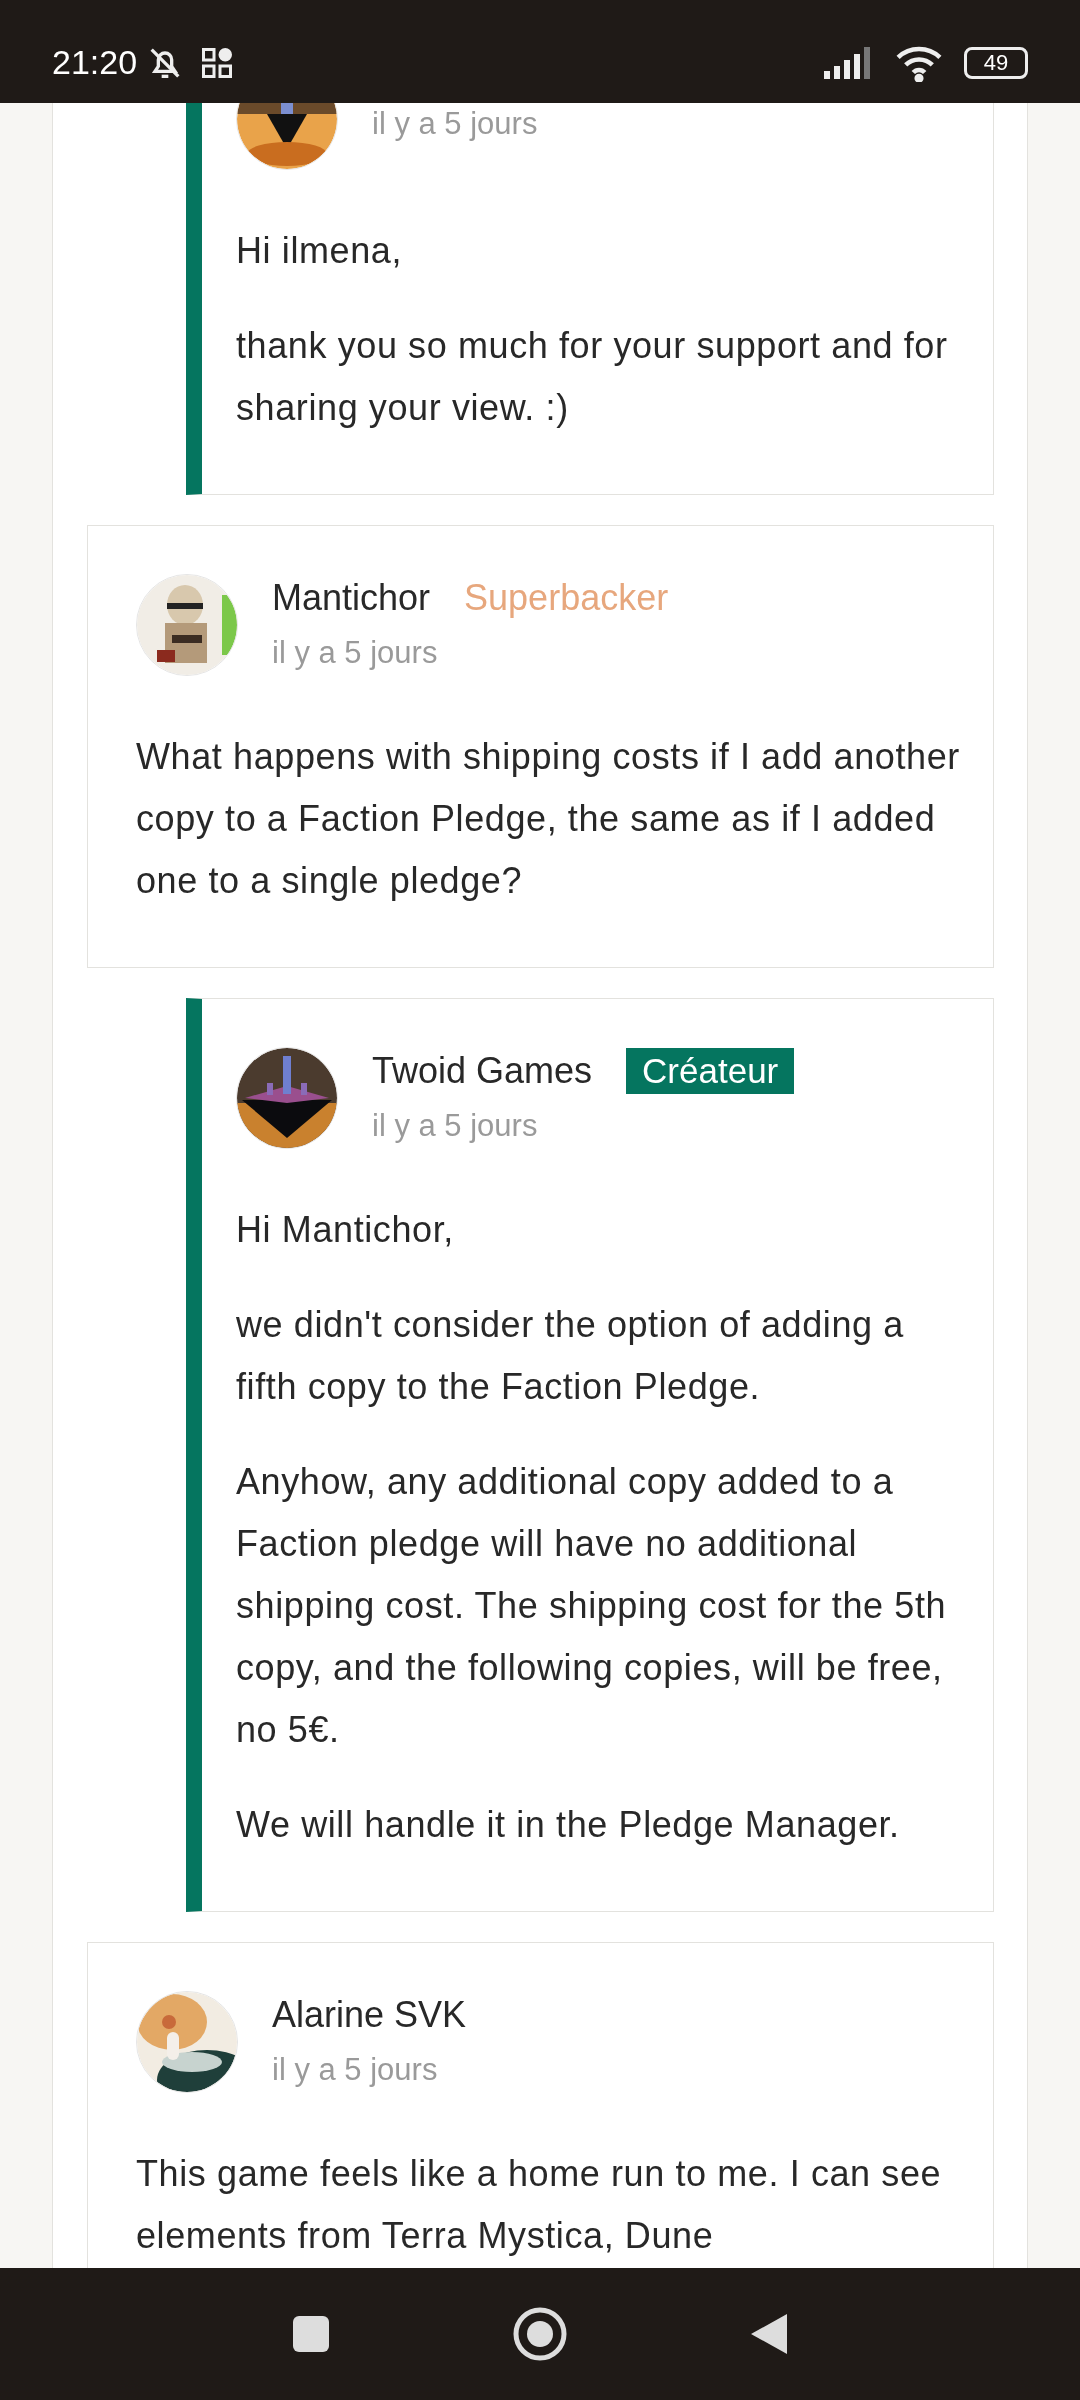 The width and height of the screenshot is (1080, 2400). I want to click on square-icon, so click(310, 2334).